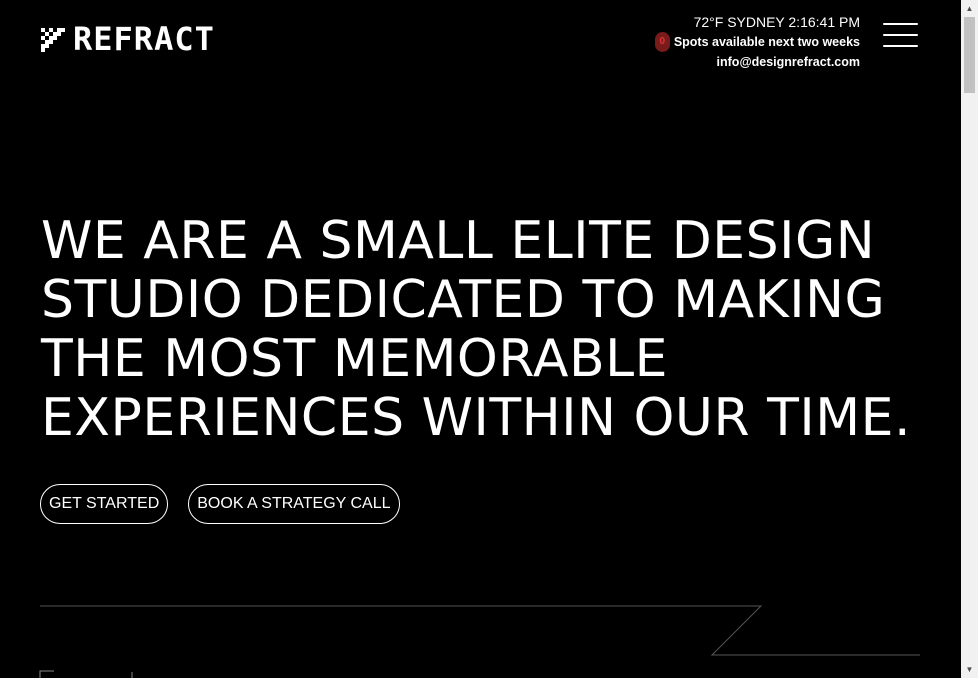 The height and width of the screenshot is (678, 978). What do you see at coordinates (969, 669) in the screenshot?
I see `scroll-down-arrow-icon: ▼` at bounding box center [969, 669].